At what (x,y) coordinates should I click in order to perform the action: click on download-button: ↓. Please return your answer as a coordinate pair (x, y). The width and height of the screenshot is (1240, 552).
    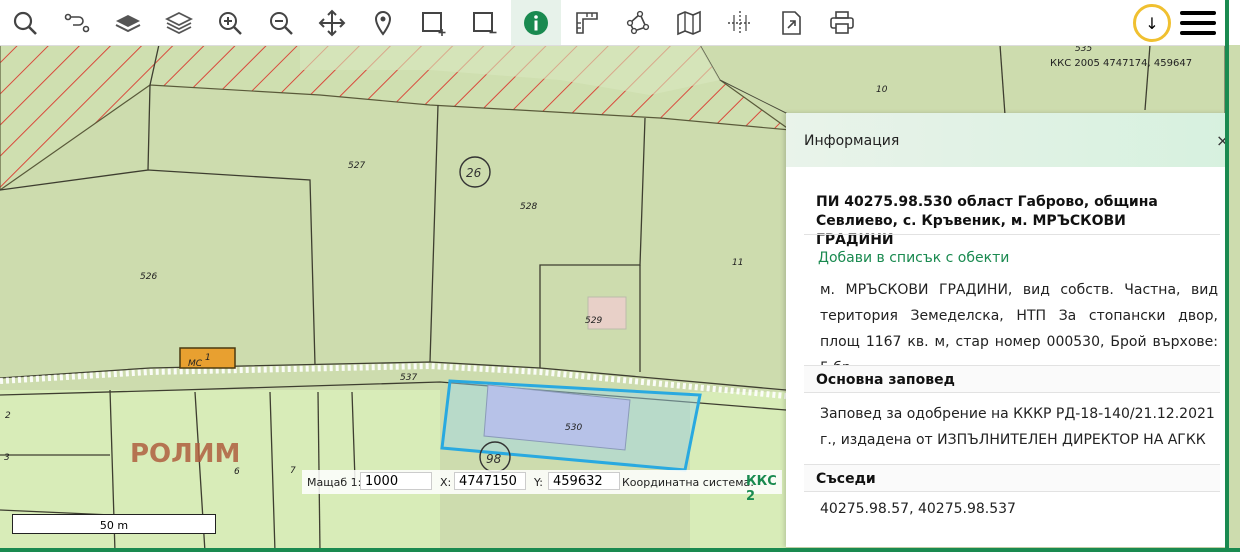
    Looking at the image, I should click on (1152, 23).